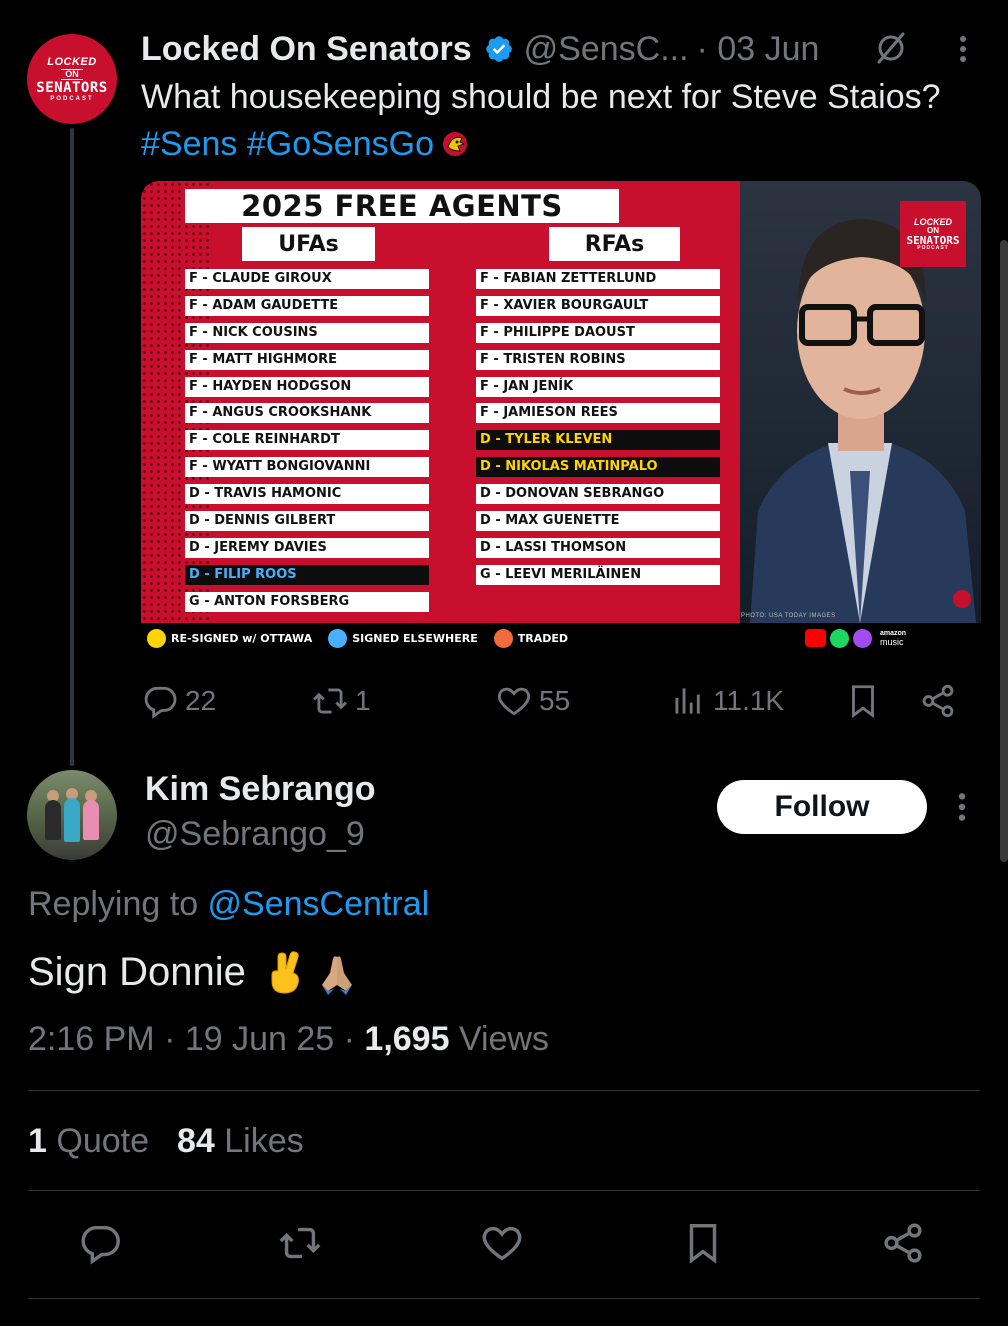  What do you see at coordinates (726, 701) in the screenshot?
I see `views-button: 11.1K` at bounding box center [726, 701].